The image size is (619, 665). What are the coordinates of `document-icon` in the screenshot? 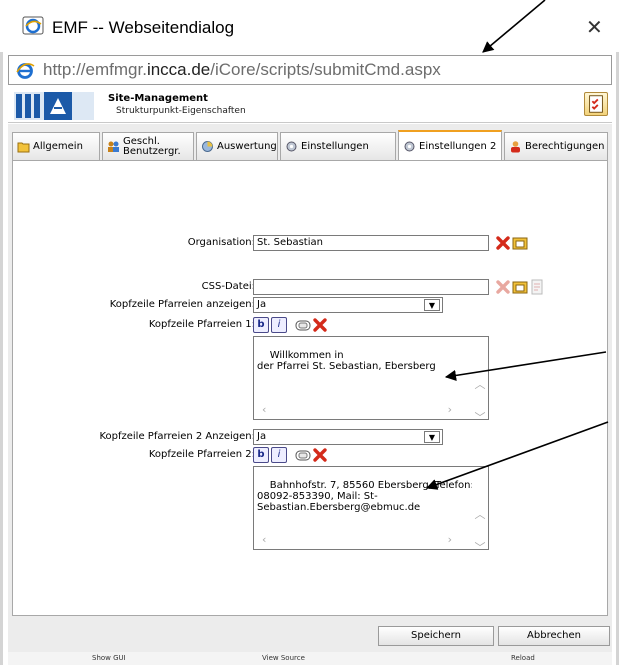 It's located at (537, 287).